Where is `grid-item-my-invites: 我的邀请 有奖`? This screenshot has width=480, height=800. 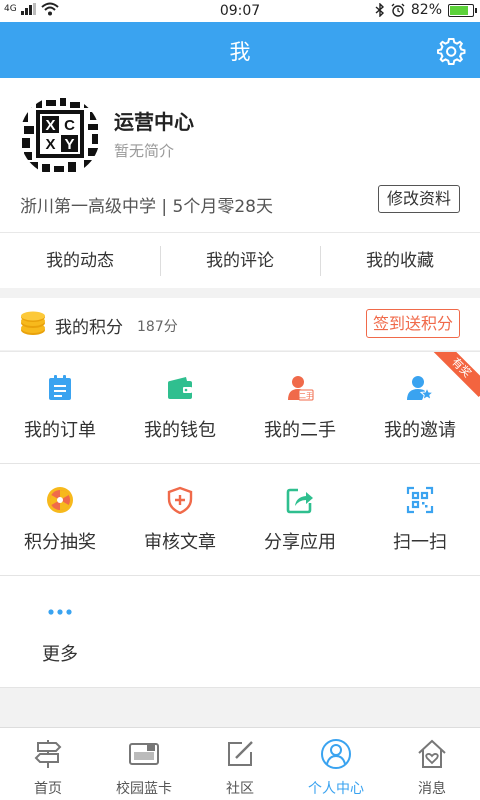 grid-item-my-invites: 我的邀请 有奖 is located at coordinates (420, 408).